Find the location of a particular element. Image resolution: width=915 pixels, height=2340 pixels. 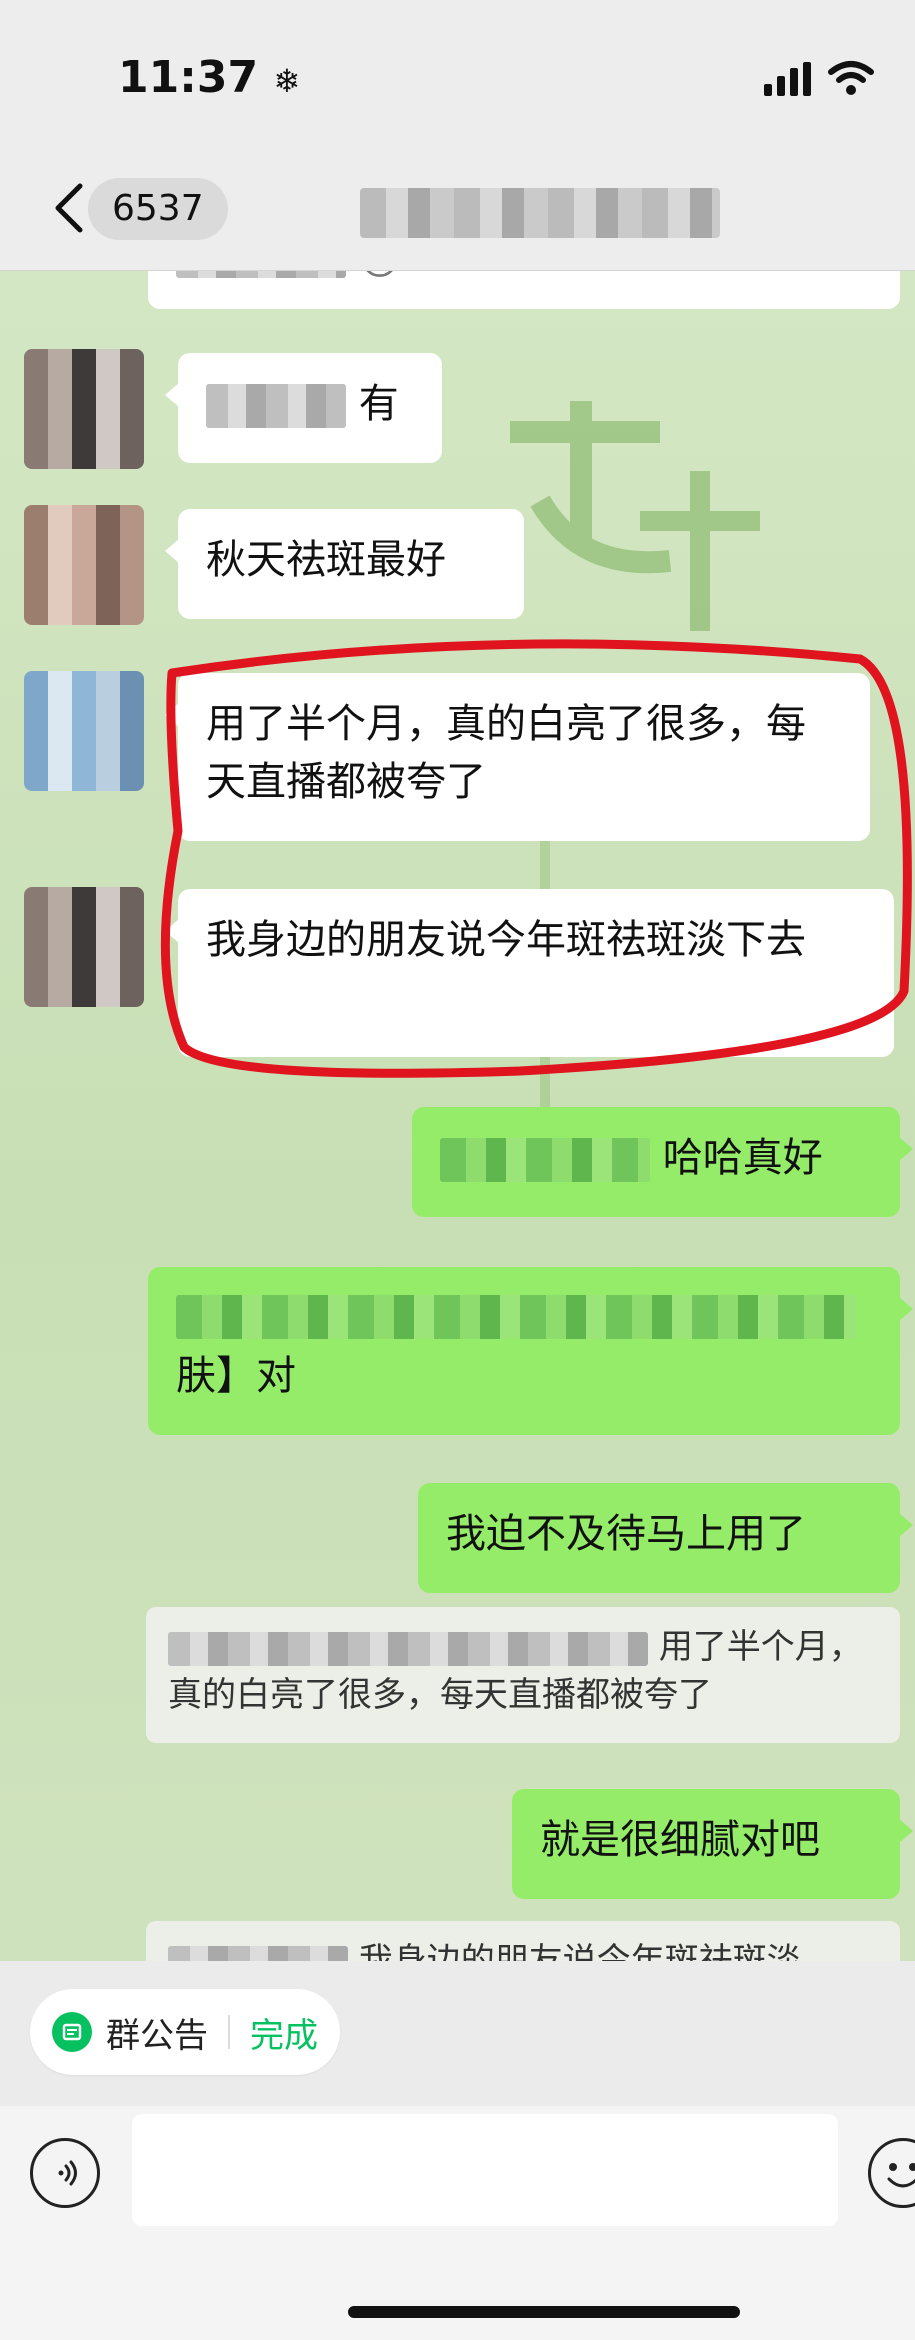

quoted-message: 用了半个月，真的白亮了很多，每天直播都被夸了 is located at coordinates (523, 1675).